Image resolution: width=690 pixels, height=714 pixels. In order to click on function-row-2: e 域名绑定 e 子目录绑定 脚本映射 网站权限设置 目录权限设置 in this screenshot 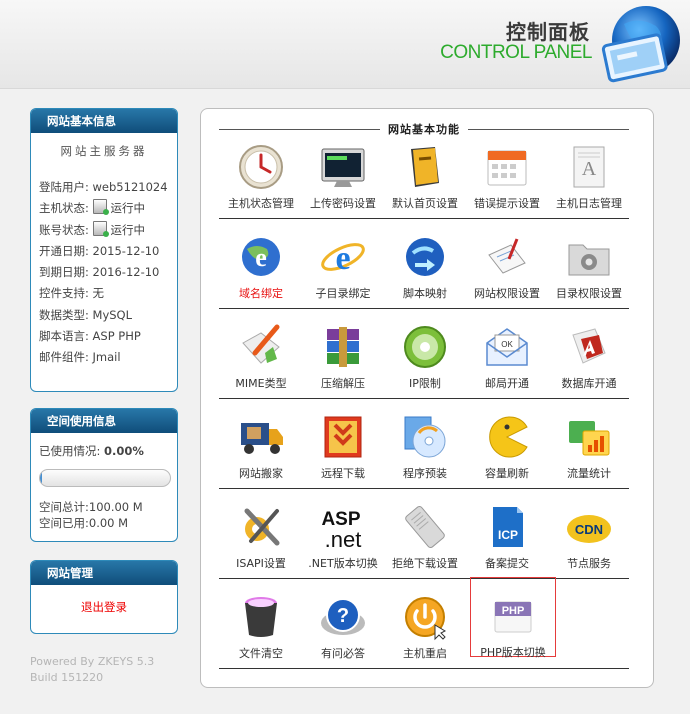, I will do `click(424, 264)`.